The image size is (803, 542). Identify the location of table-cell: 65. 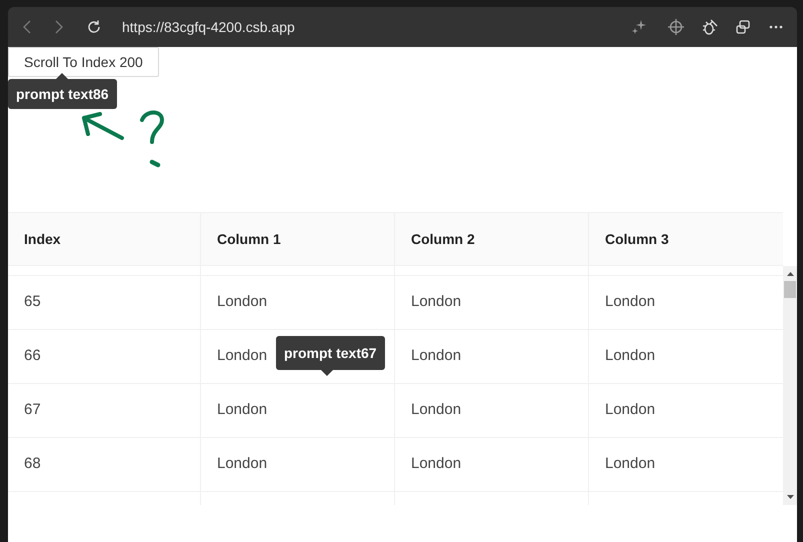
(104, 302).